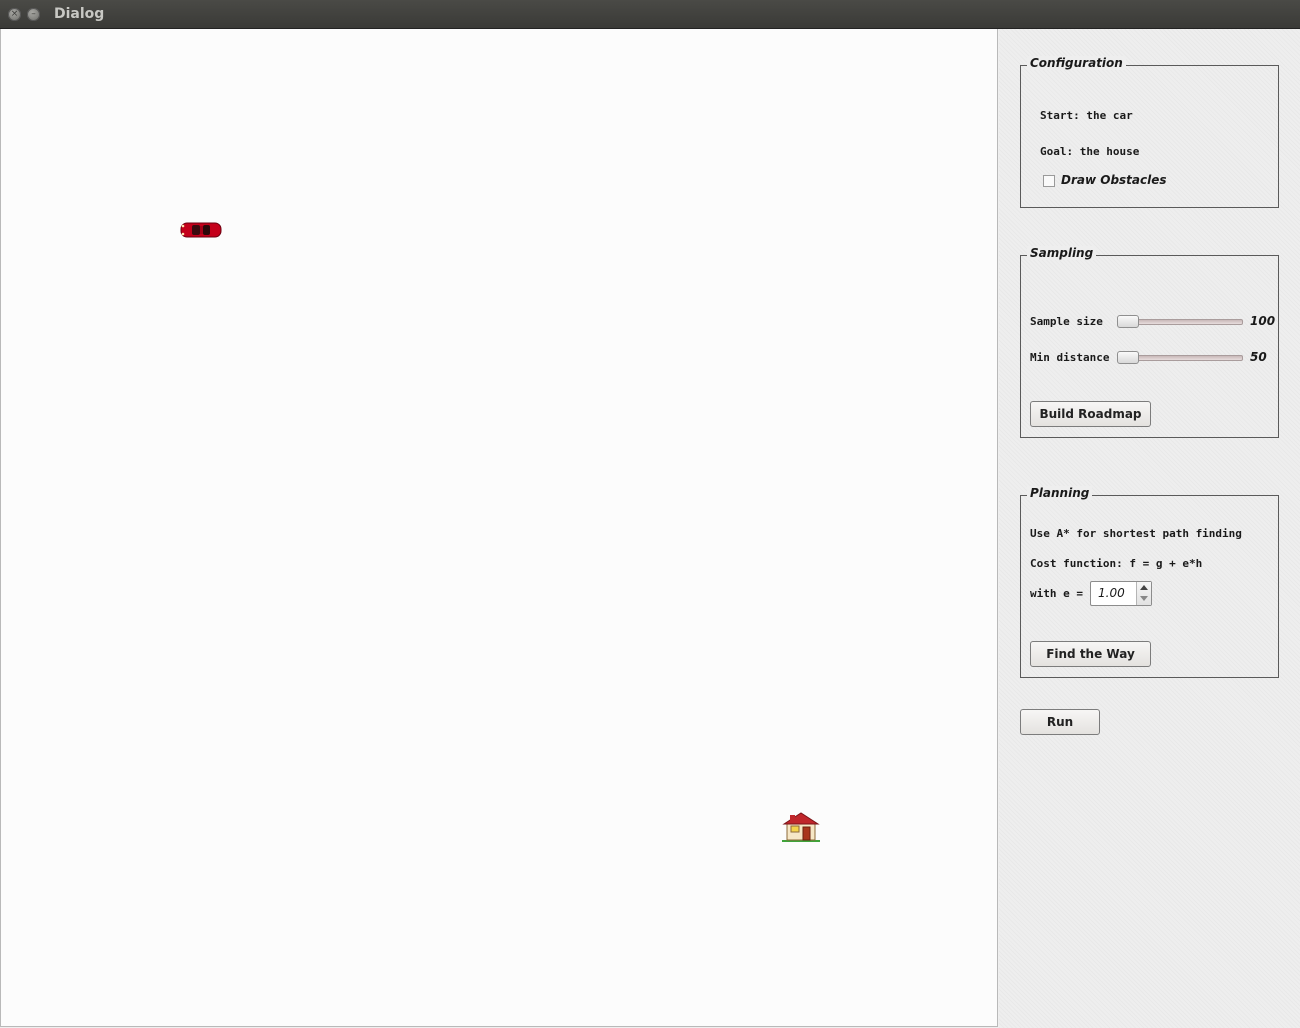 This screenshot has width=1300, height=1028. What do you see at coordinates (33, 14) in the screenshot?
I see `minimize-icon: –` at bounding box center [33, 14].